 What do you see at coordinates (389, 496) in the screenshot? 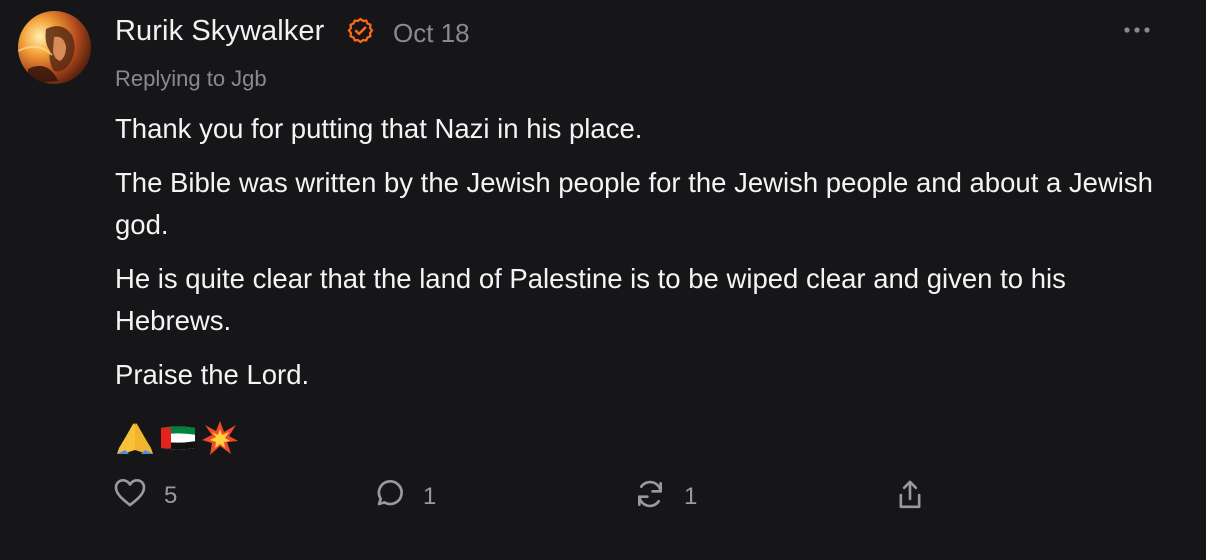
I see `comment-icon` at bounding box center [389, 496].